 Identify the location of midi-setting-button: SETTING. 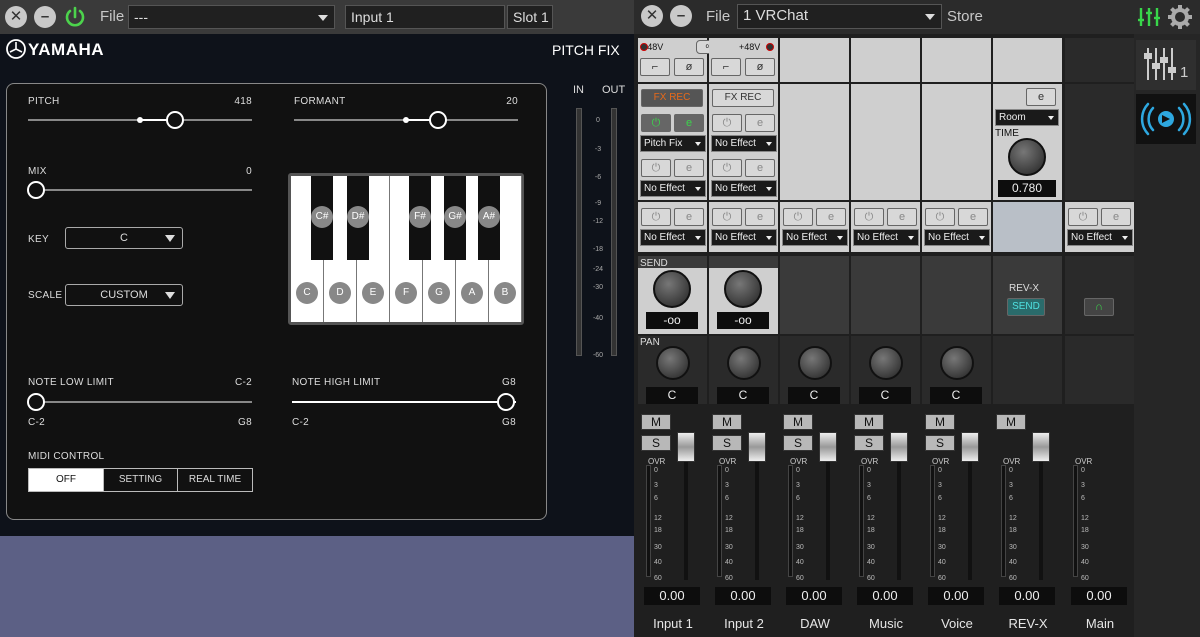
(140, 480).